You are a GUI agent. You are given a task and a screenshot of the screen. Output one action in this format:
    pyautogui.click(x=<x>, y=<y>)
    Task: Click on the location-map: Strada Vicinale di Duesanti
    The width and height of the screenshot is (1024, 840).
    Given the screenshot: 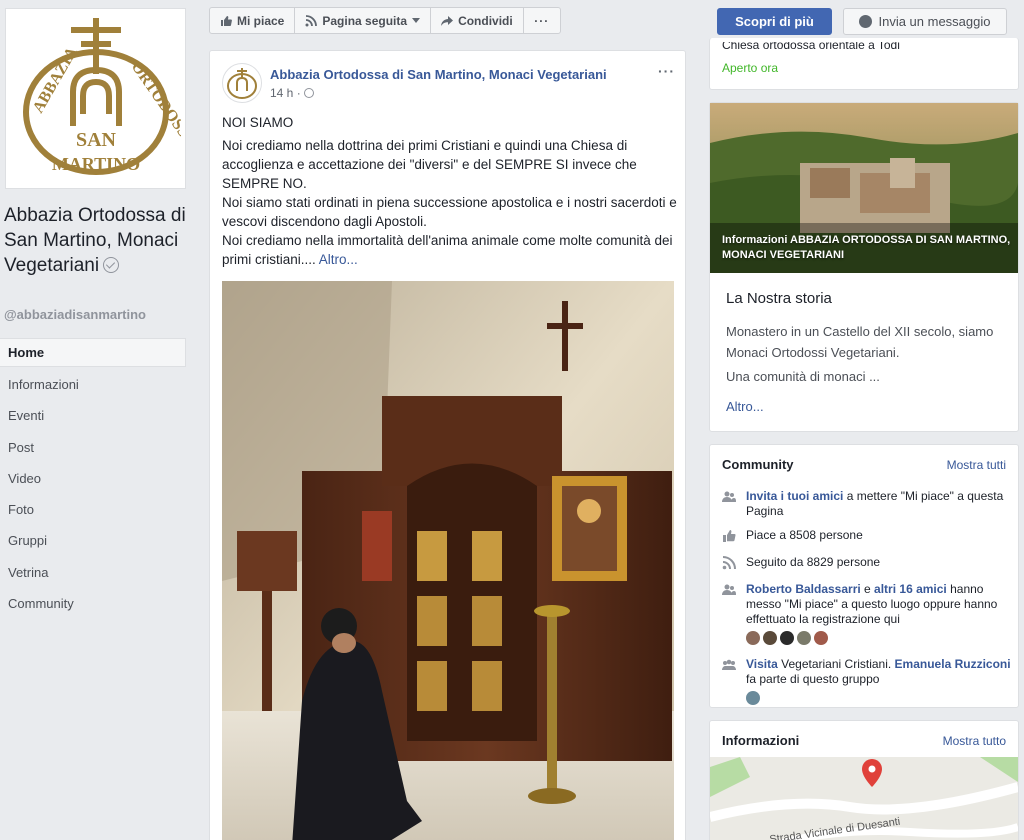 What is the action you would take?
    pyautogui.click(x=864, y=798)
    